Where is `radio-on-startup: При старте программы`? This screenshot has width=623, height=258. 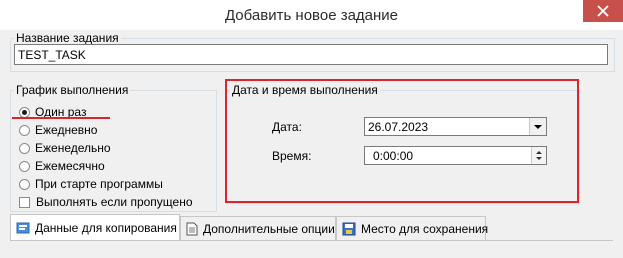 radio-on-startup: При старте программы is located at coordinates (91, 184).